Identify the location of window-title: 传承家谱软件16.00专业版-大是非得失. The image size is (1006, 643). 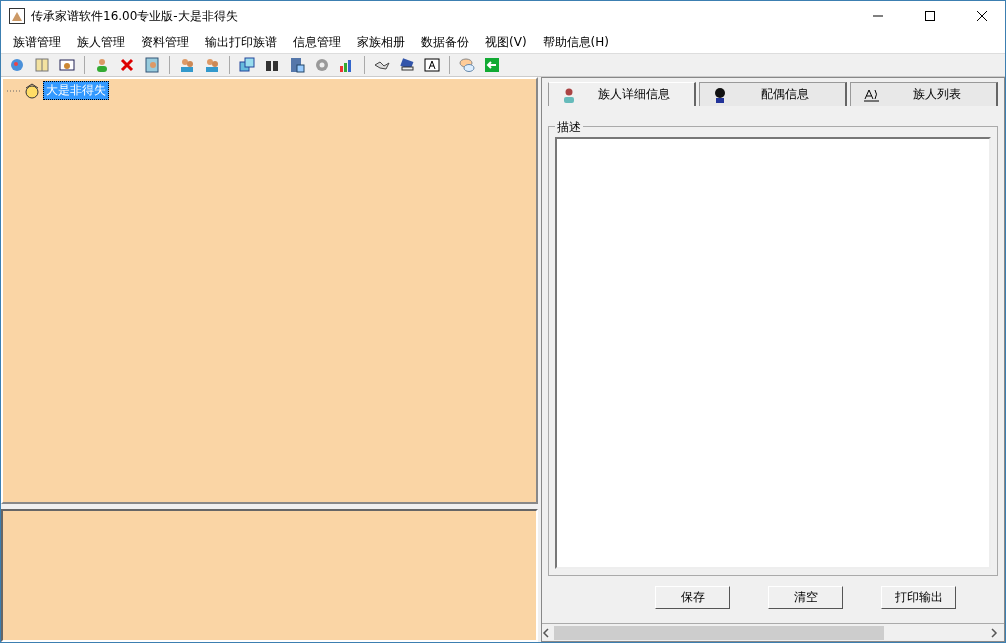
(135, 16).